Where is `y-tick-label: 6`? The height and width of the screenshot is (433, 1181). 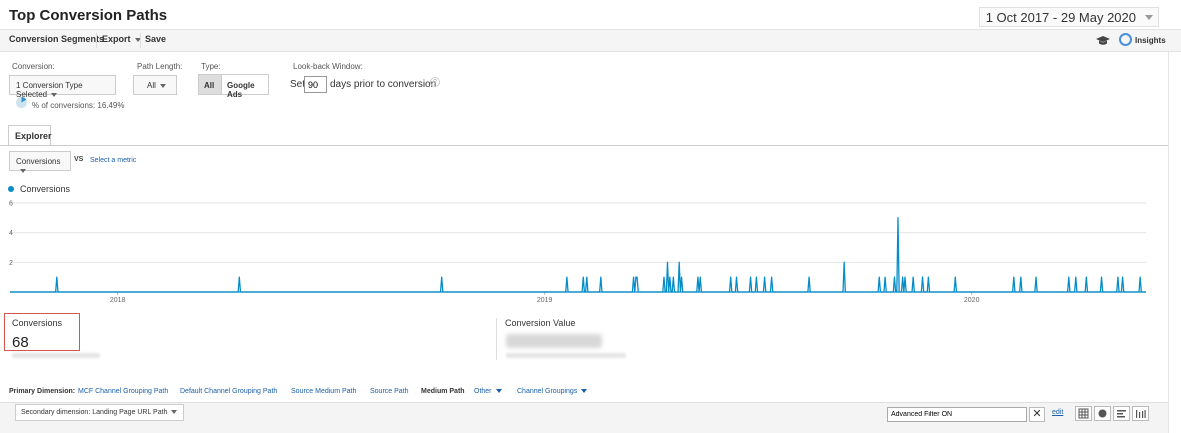 y-tick-label: 6 is located at coordinates (11, 204).